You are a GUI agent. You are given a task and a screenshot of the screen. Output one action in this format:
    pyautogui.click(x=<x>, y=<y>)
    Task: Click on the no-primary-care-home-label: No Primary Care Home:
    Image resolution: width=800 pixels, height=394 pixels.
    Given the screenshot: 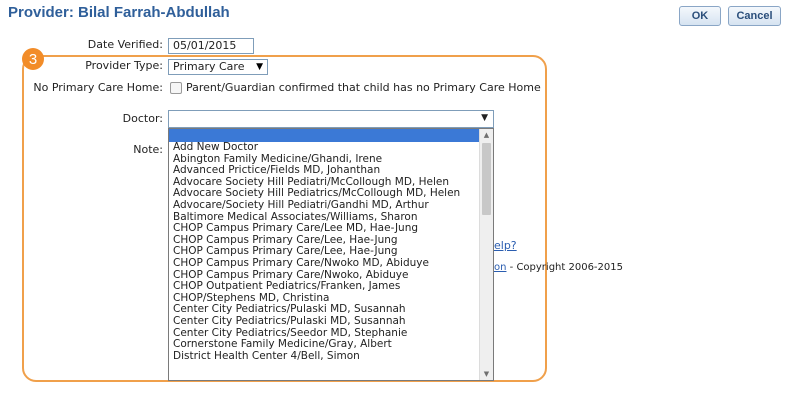 What is the action you would take?
    pyautogui.click(x=98, y=87)
    